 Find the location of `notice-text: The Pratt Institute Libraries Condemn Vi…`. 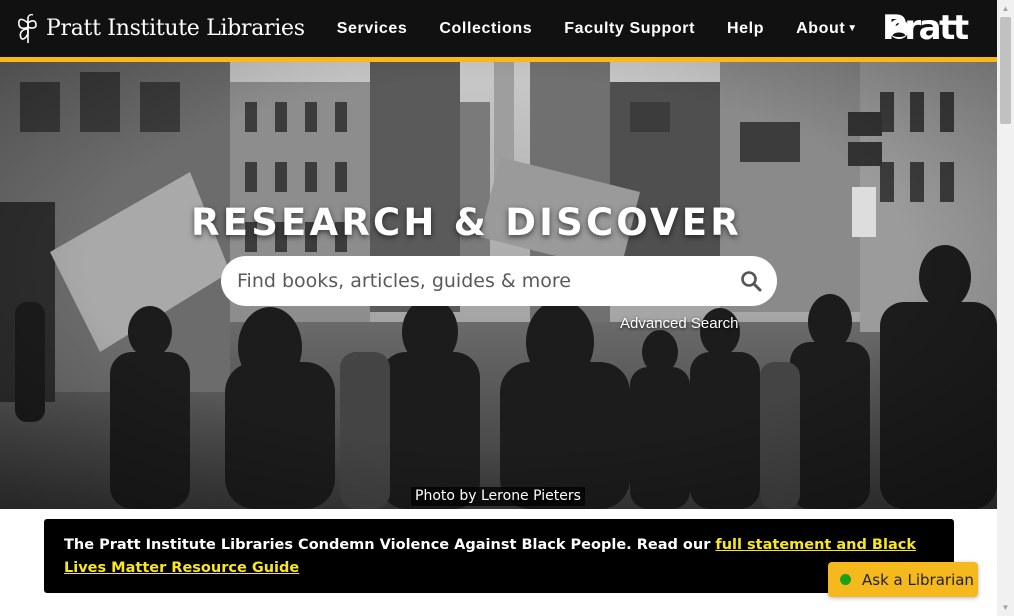

notice-text: The Pratt Institute Libraries Condemn Vi… is located at coordinates (499, 557).